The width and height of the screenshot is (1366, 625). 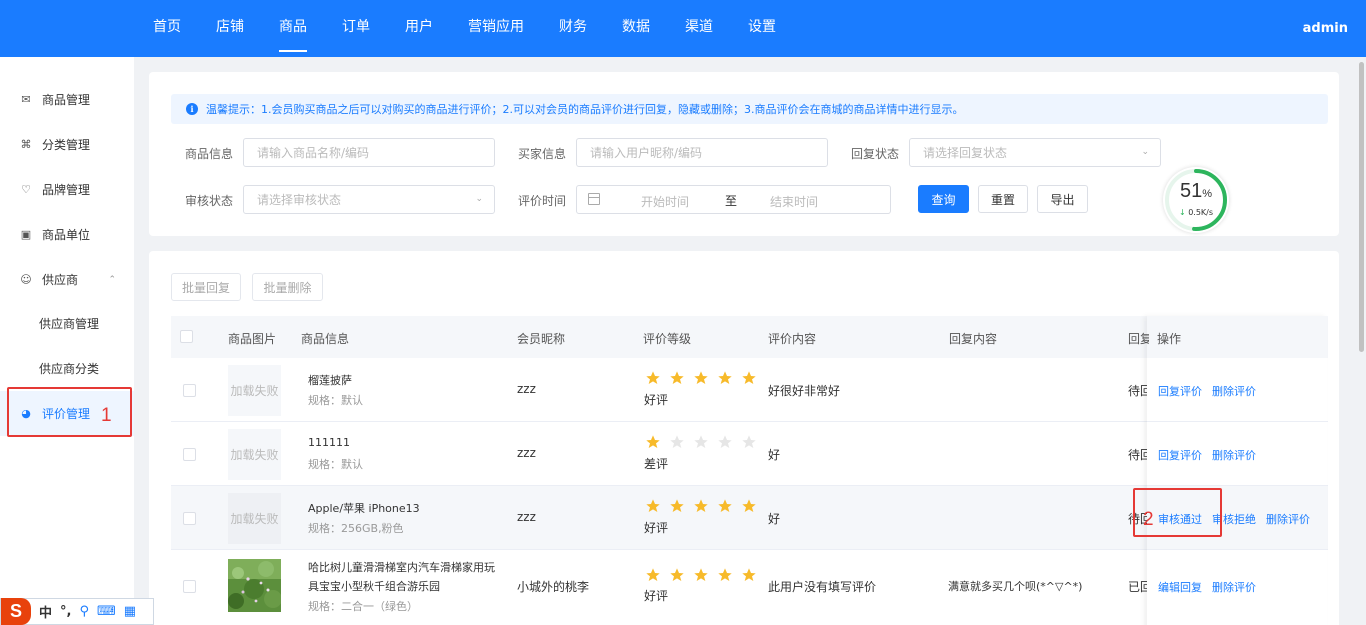 I want to click on reject-review-link: 审核拒绝, so click(x=1234, y=519).